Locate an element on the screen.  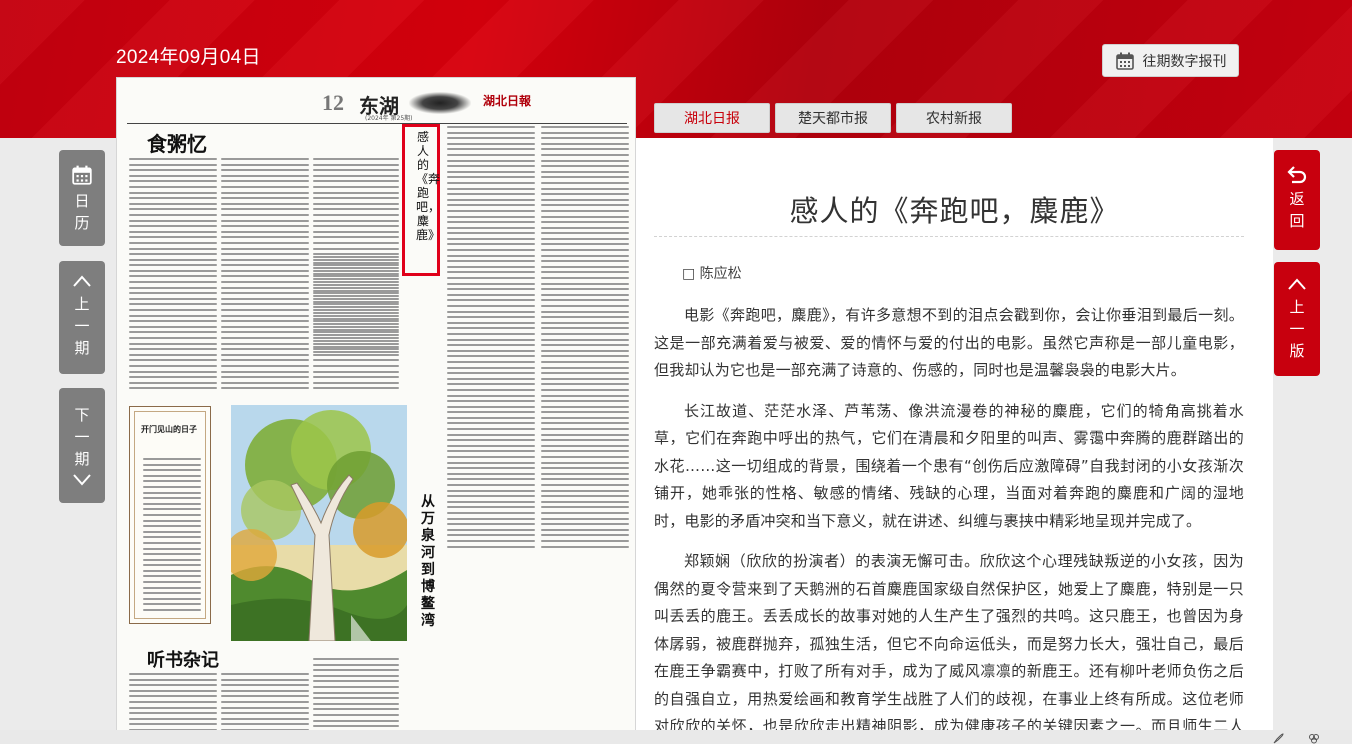
bottom-strip is located at coordinates (676, 737).